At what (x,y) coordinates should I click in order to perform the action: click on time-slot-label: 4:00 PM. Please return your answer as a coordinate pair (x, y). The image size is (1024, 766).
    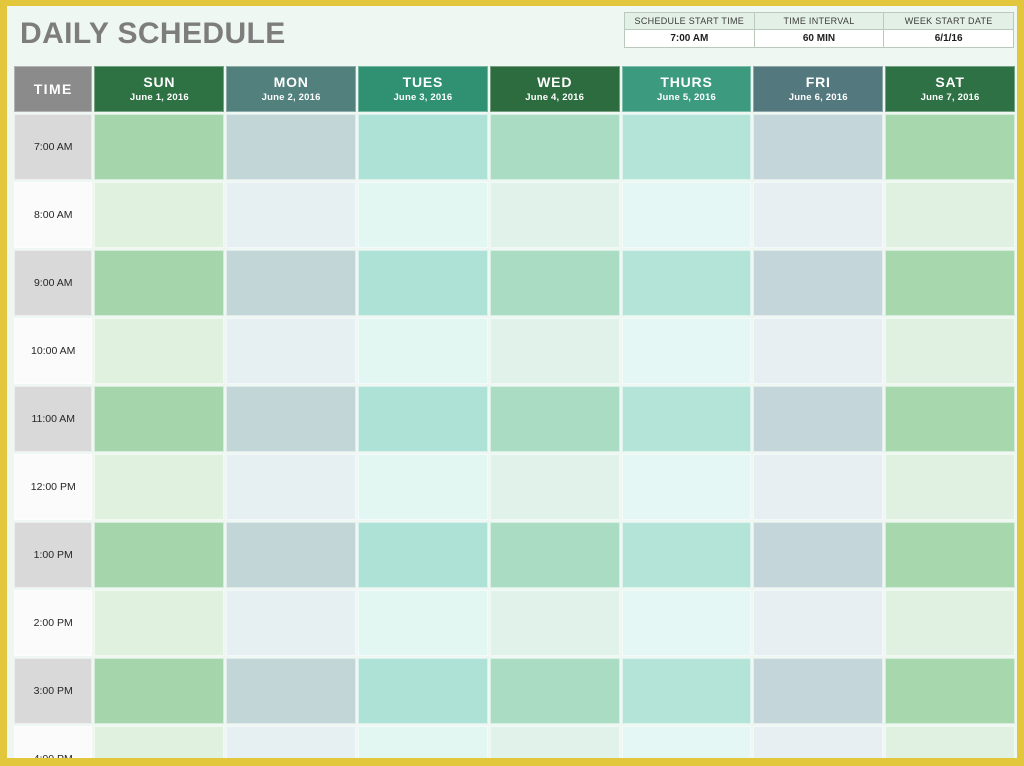
    Looking at the image, I should click on (53, 742).